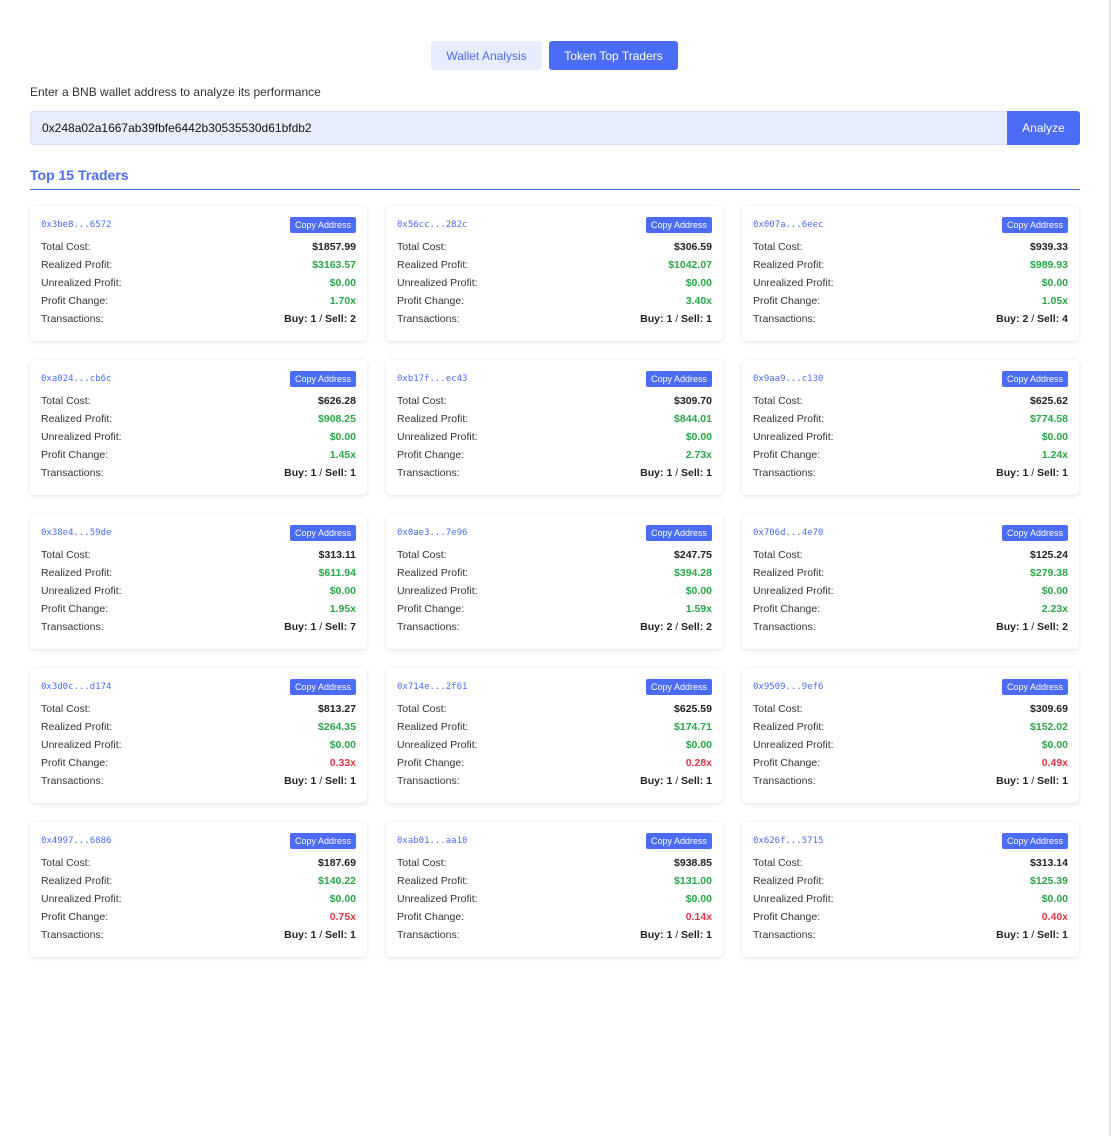 The height and width of the screenshot is (1136, 1111). Describe the element at coordinates (554, 224) in the screenshot. I see `card-header: 0x56cc...282c Copy Address` at that location.